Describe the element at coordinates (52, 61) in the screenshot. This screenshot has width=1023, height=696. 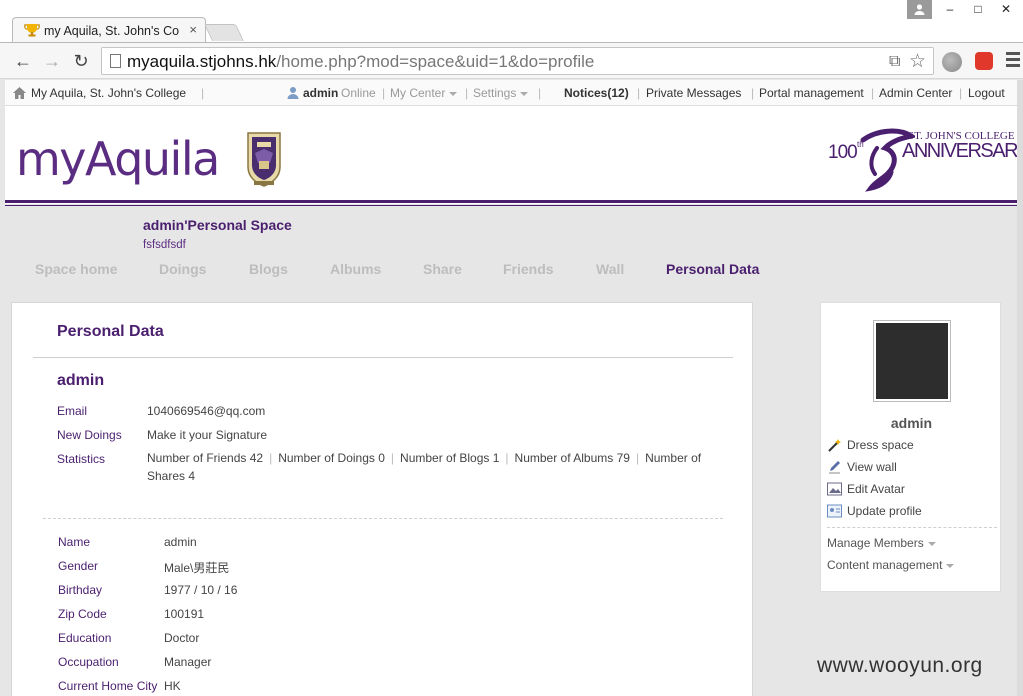
I see `forward-button: →` at that location.